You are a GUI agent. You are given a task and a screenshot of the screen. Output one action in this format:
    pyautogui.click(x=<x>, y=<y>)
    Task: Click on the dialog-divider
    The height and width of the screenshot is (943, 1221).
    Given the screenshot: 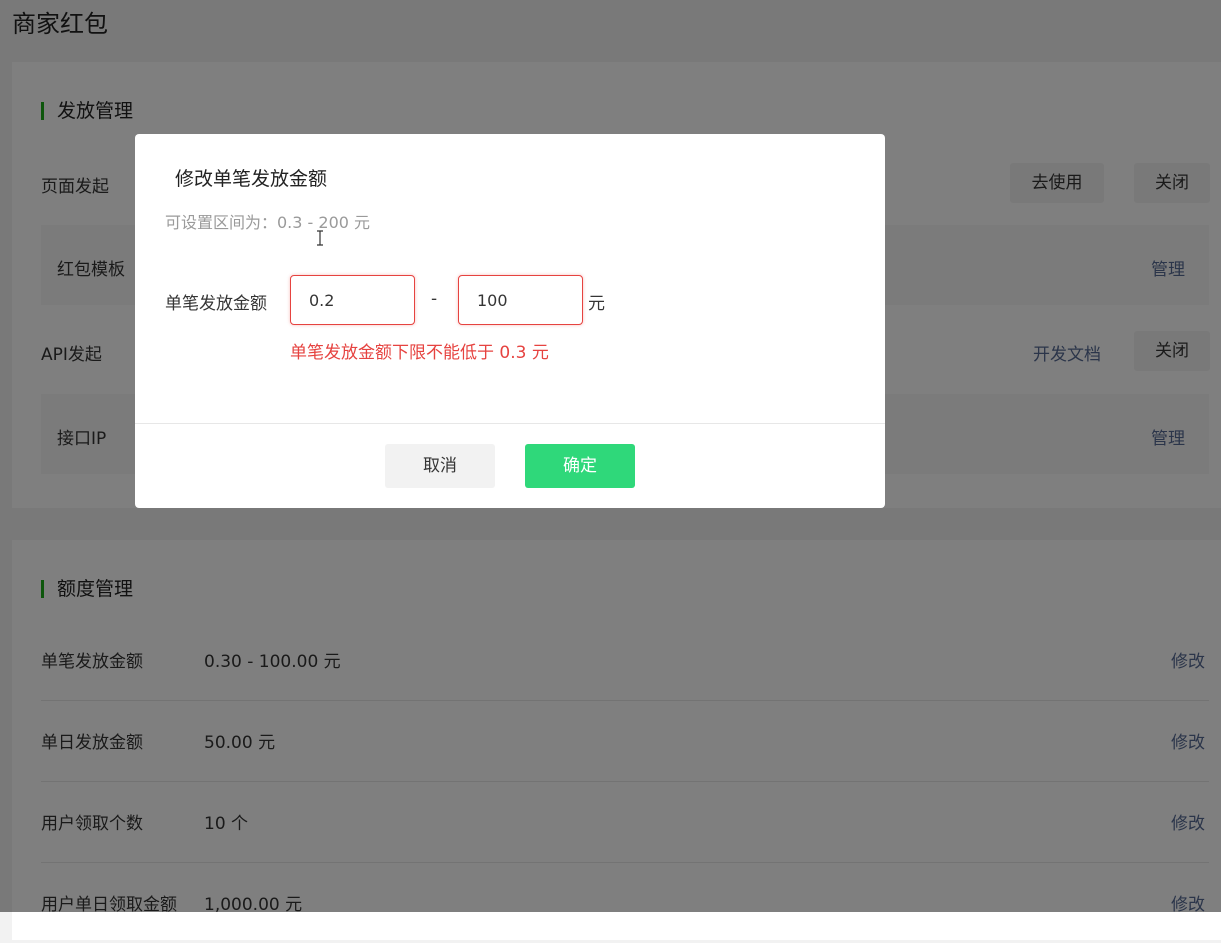 What is the action you would take?
    pyautogui.click(x=510, y=423)
    